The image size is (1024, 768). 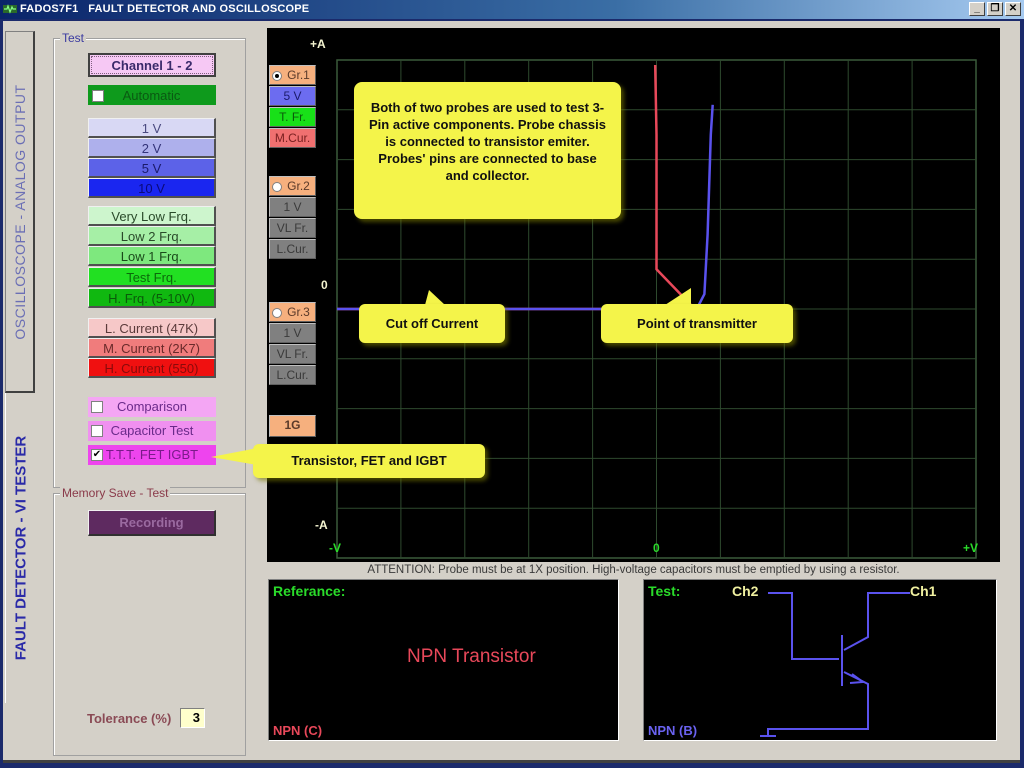 What do you see at coordinates (318, 44) in the screenshot?
I see `y-axis-top-label: +A` at bounding box center [318, 44].